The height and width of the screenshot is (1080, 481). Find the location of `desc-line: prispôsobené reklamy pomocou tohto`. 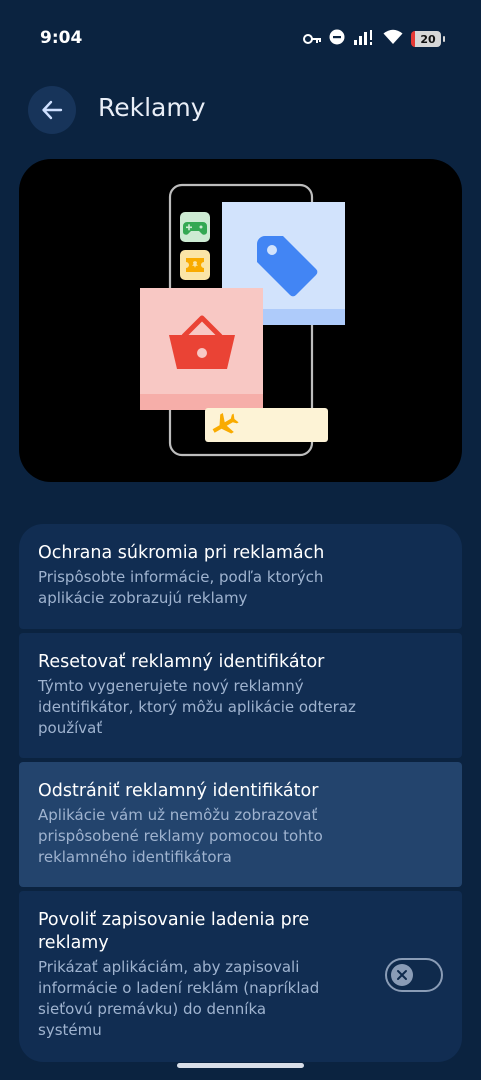

desc-line: prispôsobené reklamy pomocou tohto is located at coordinates (180, 836).